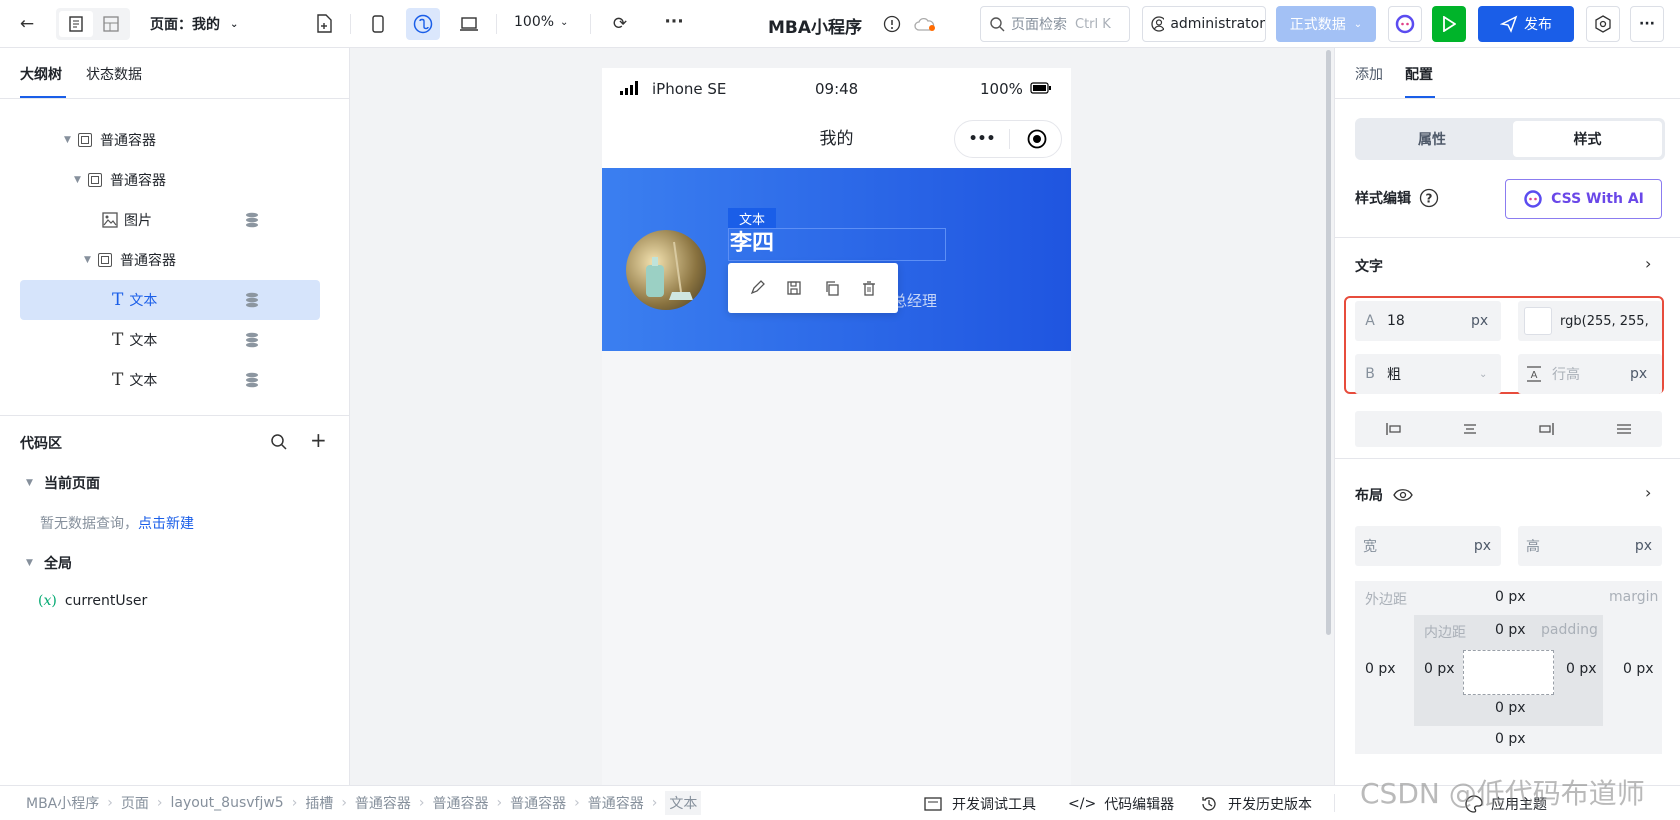 Image resolution: width=1680 pixels, height=820 pixels. Describe the element at coordinates (117, 523) in the screenshot. I see `empty-query-hint: 暂无数据查询，点击新建` at that location.